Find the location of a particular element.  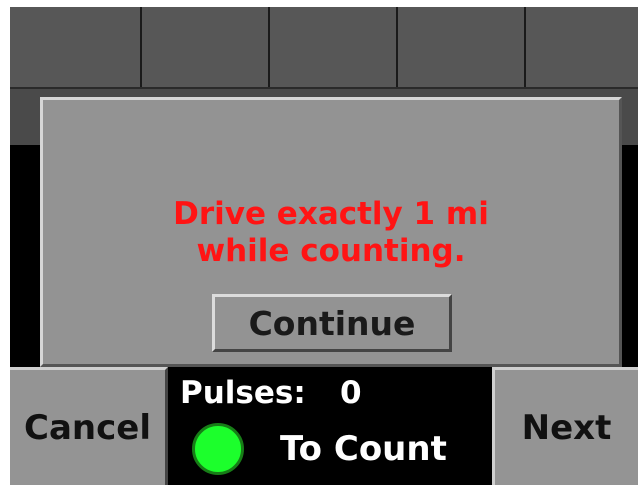

status-led-icon is located at coordinates (218, 449).